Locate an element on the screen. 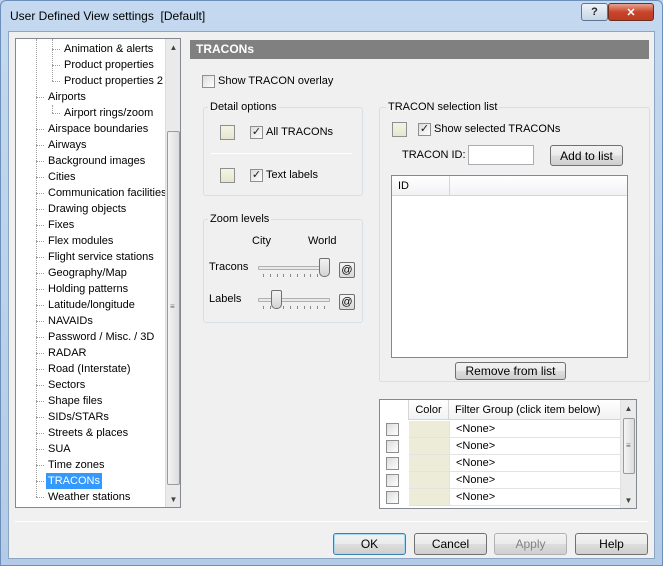 This screenshot has width=663, height=566. labels-zoom-slider is located at coordinates (277, 299).